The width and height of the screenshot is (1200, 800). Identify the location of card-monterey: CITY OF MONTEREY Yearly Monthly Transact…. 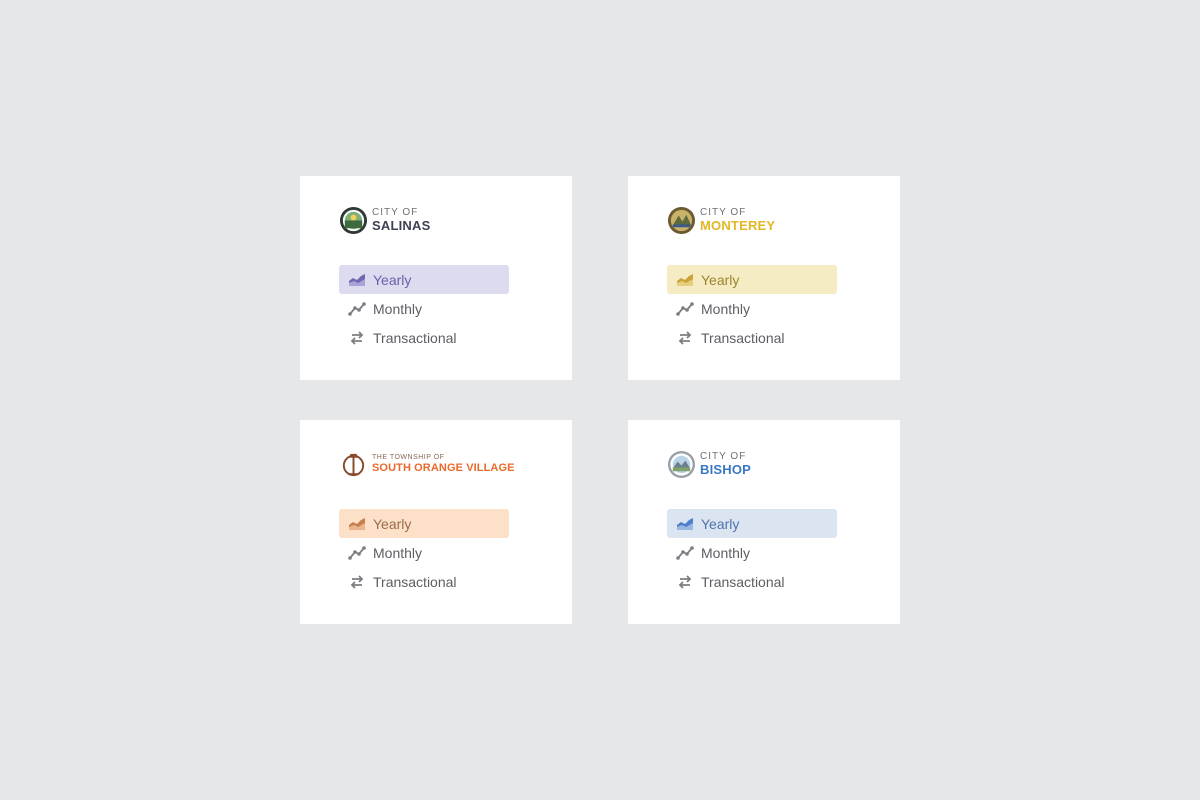
(764, 278).